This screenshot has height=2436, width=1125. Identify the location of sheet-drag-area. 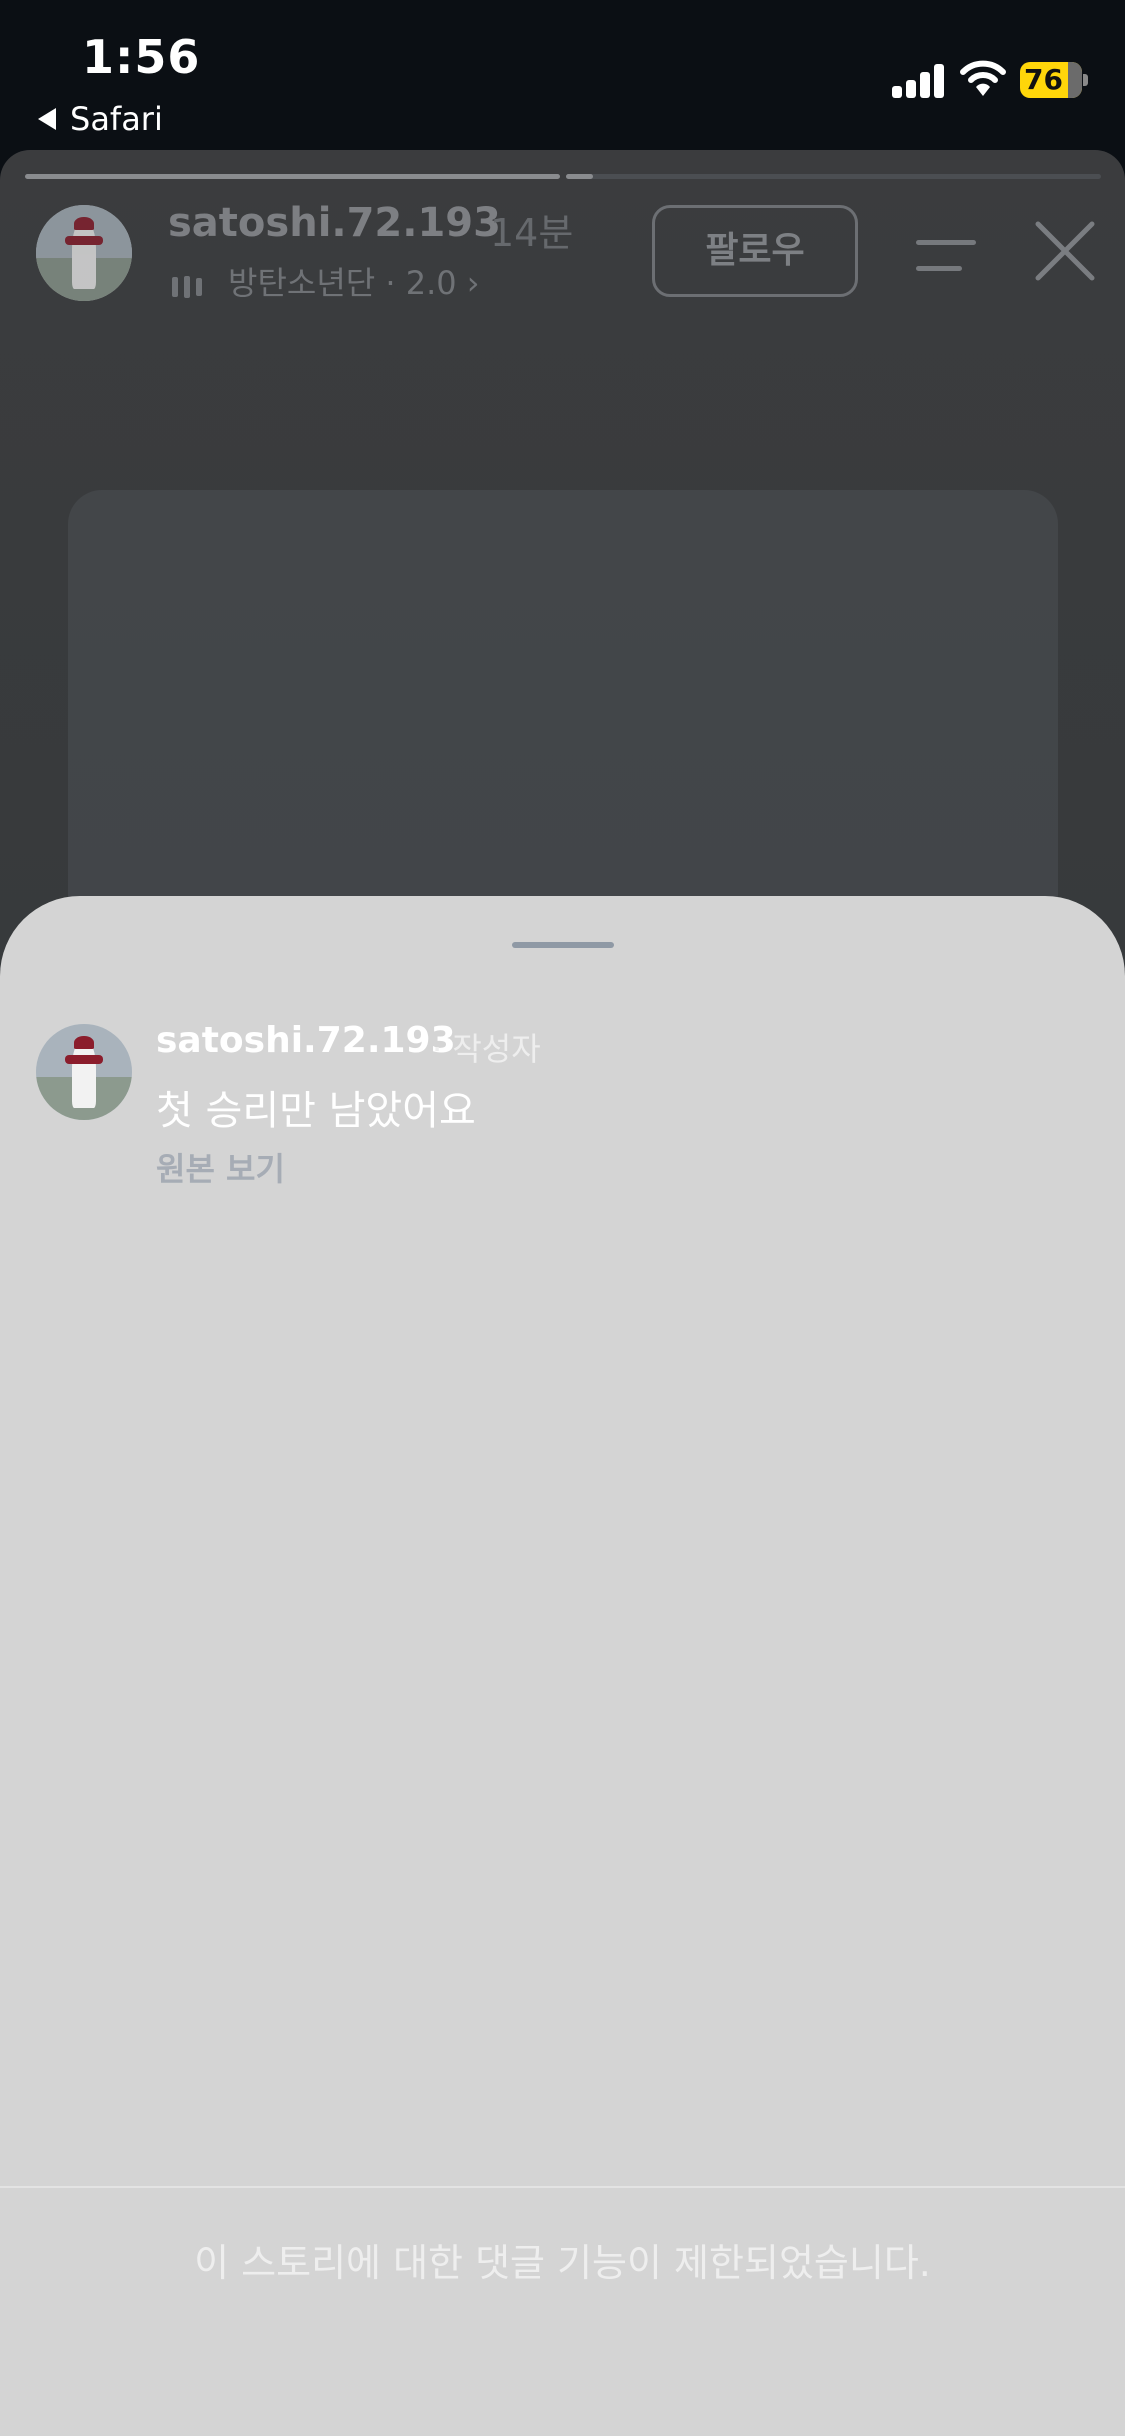
(562, 946).